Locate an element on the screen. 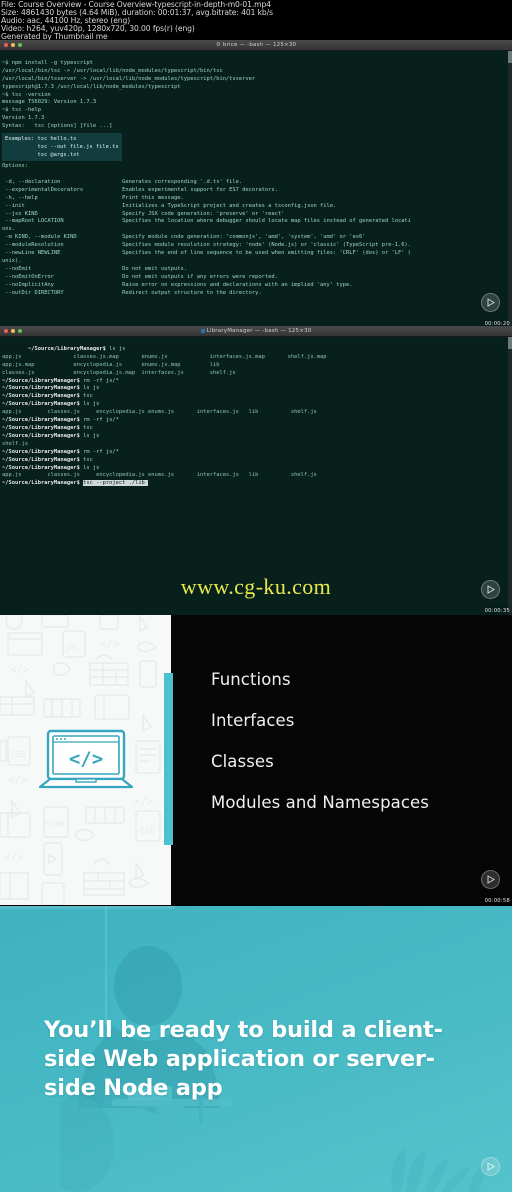 The image size is (512, 1192). example-line: tsc --out file.js file.ts is located at coordinates (62, 147).